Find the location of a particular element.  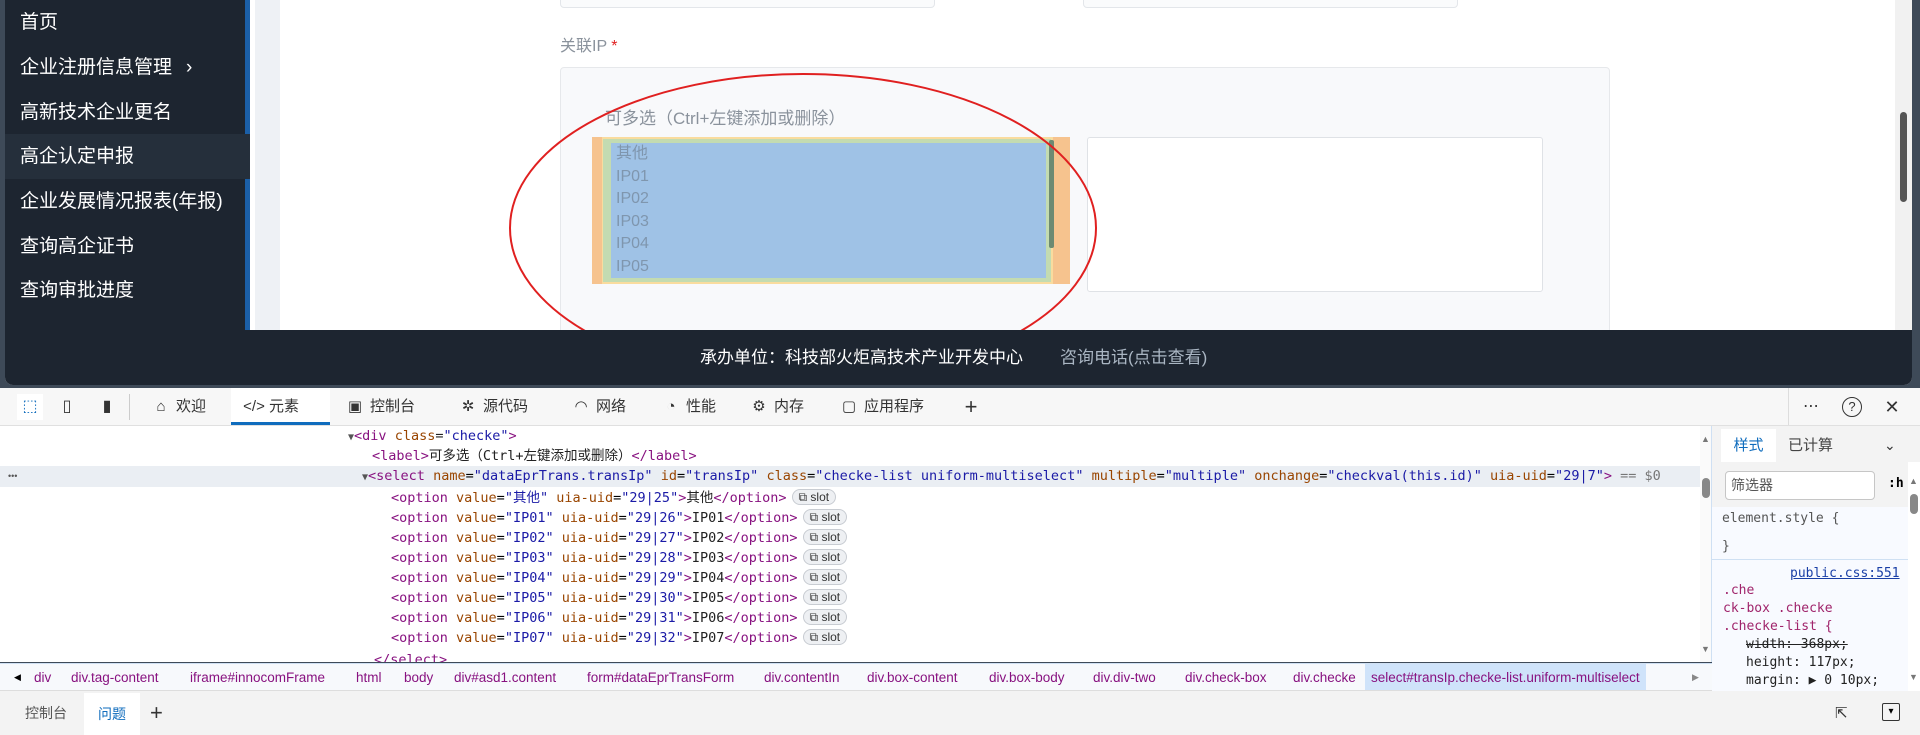

breadcrumb-item: form#dataEprTransForm is located at coordinates (660, 677).